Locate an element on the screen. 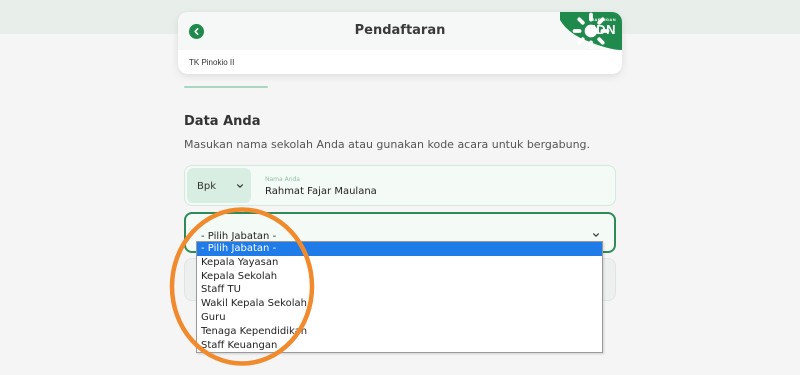  name-field-row: Bpk Nama Anda Rahmat Fajar Maulana is located at coordinates (400, 185).